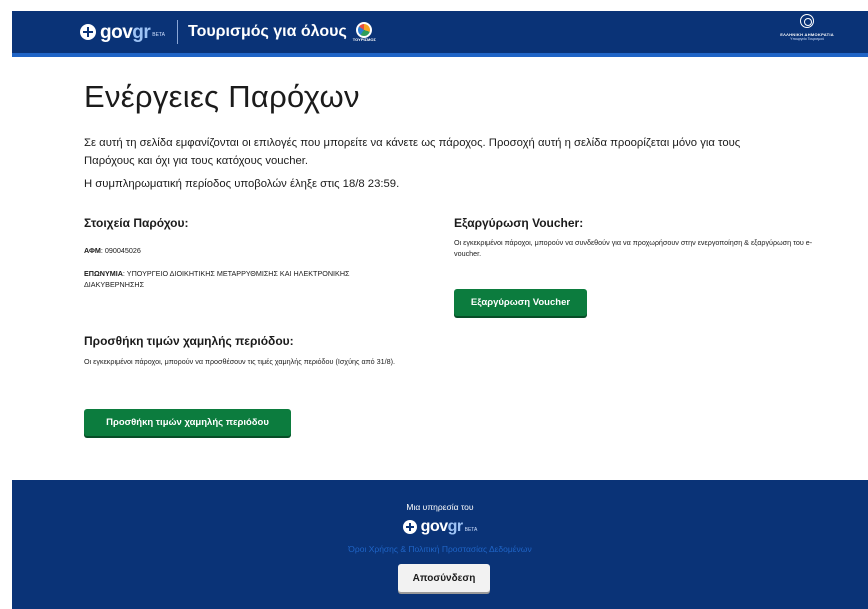  Describe the element at coordinates (158, 35) in the screenshot. I see `beta-badge: beta` at that location.